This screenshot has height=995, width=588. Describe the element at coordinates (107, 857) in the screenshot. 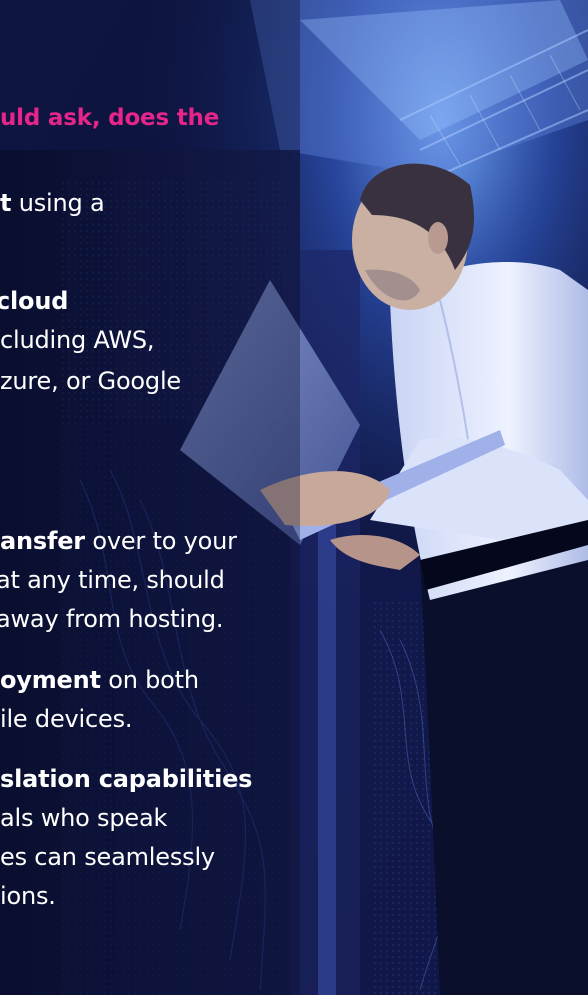

I see `feature-item-5-line-3: es can seamlessly` at that location.